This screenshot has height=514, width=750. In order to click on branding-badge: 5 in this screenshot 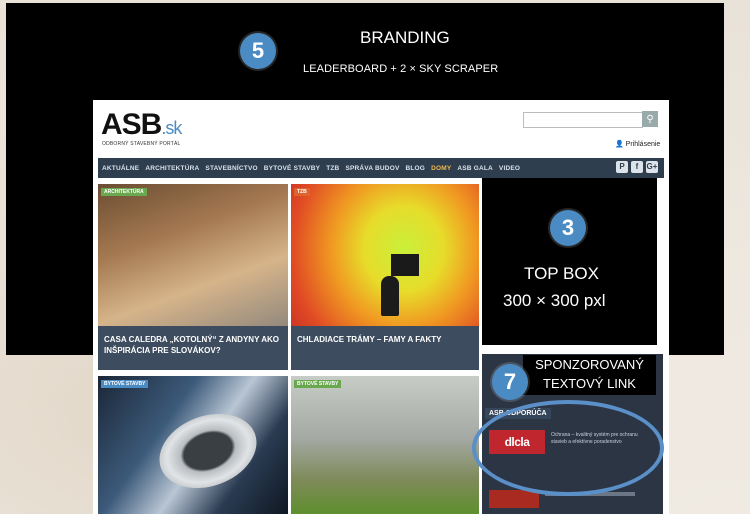, I will do `click(258, 51)`.